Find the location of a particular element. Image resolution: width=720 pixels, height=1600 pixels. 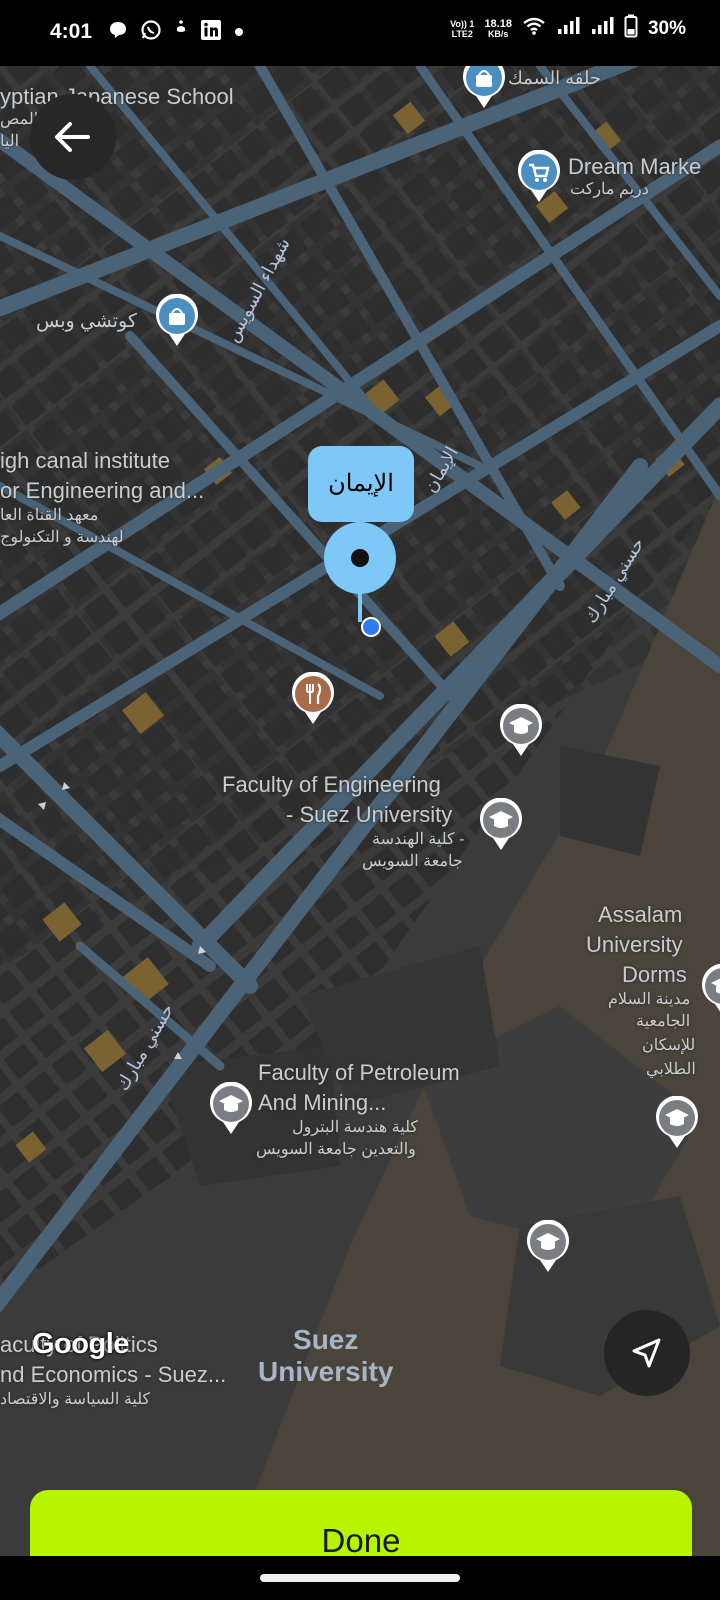

label-assalam-ar-2: الجامعية is located at coordinates (663, 1021).